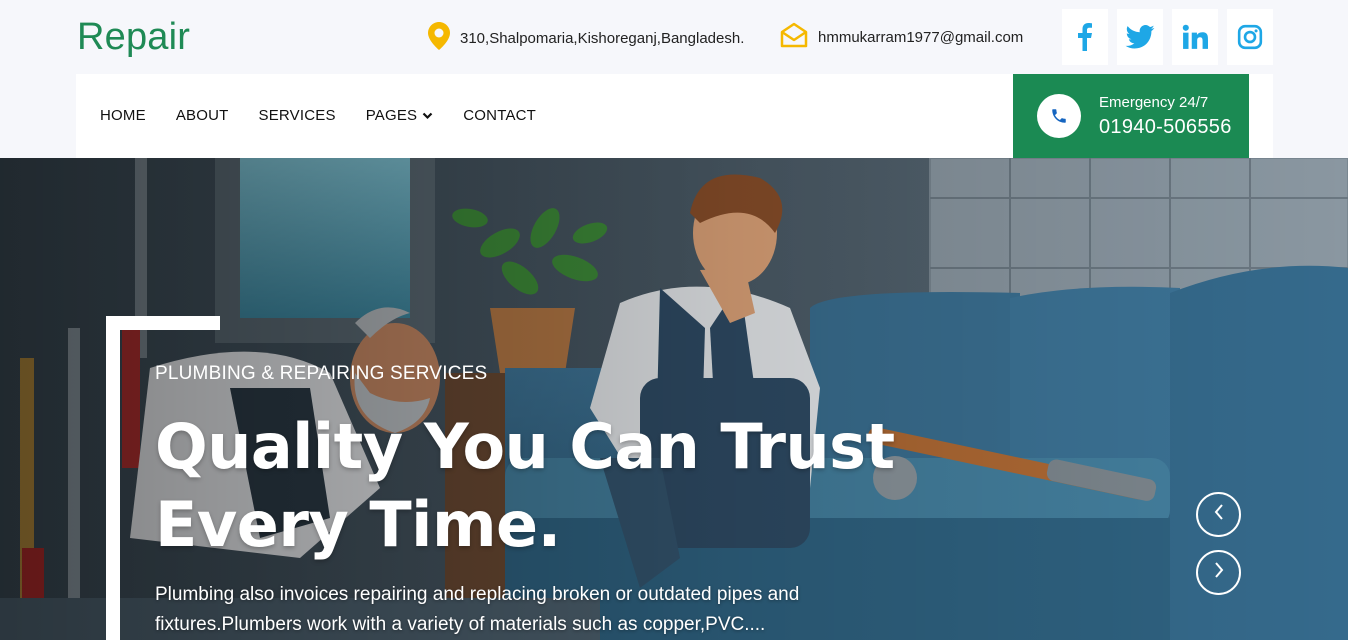 The height and width of the screenshot is (640, 1348). I want to click on emergency-call-box: Emergency 24/7 01940-506556, so click(1131, 116).